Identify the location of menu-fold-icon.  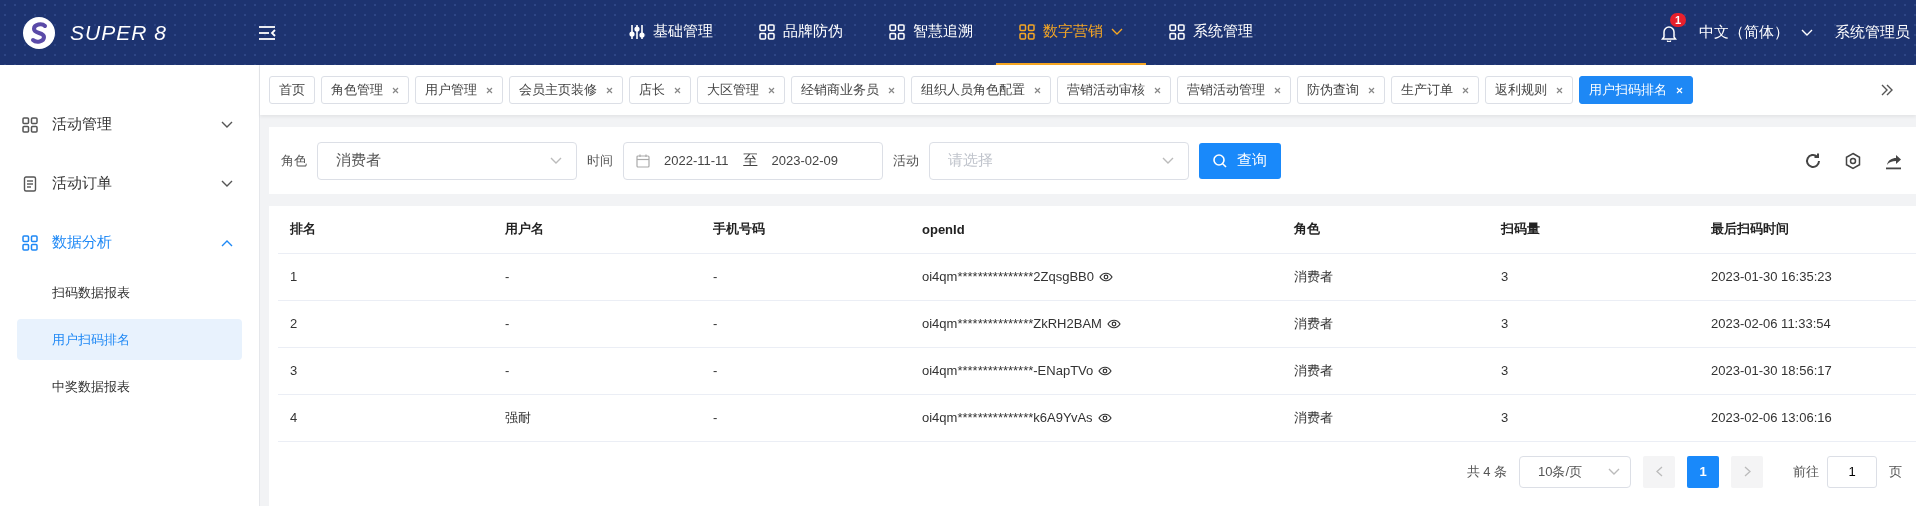
(267, 32).